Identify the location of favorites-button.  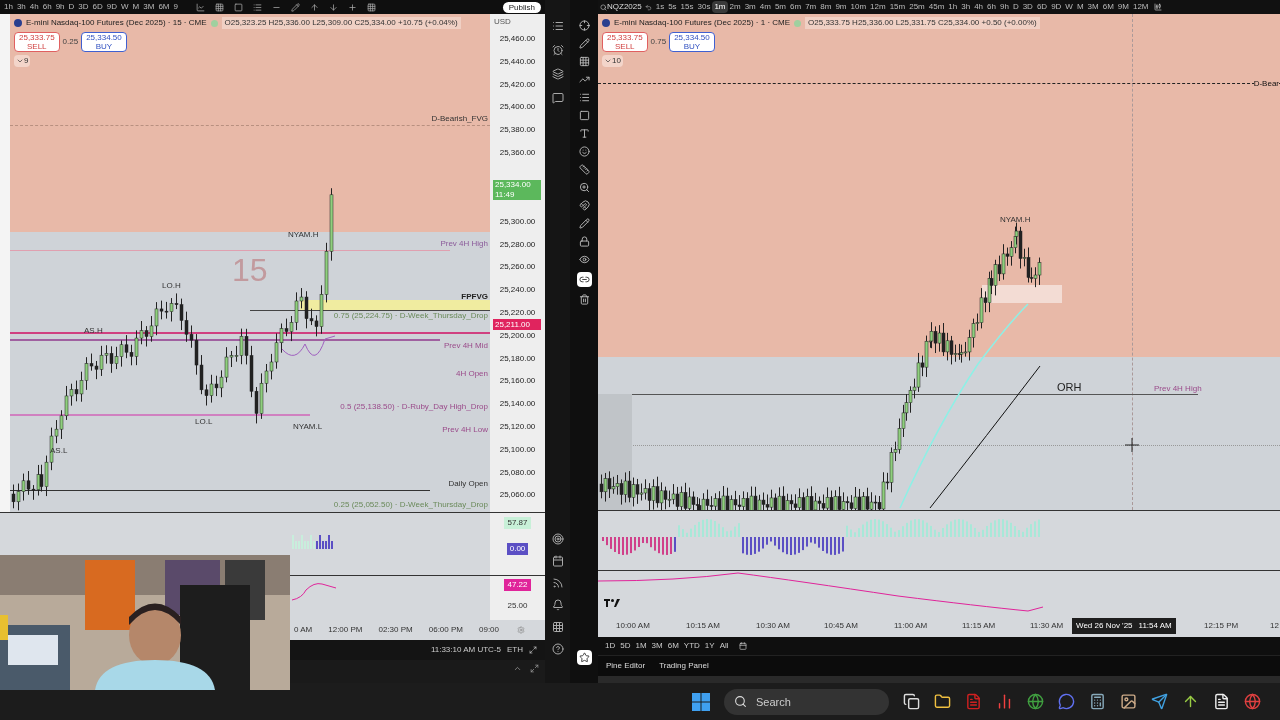
(584, 657).